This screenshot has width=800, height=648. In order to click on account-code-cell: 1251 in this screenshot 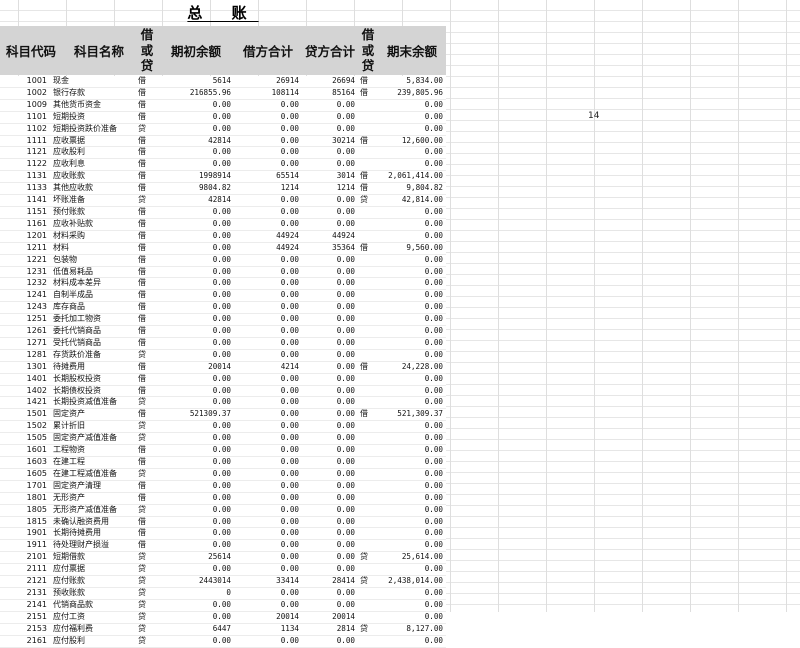, I will do `click(25, 320)`.